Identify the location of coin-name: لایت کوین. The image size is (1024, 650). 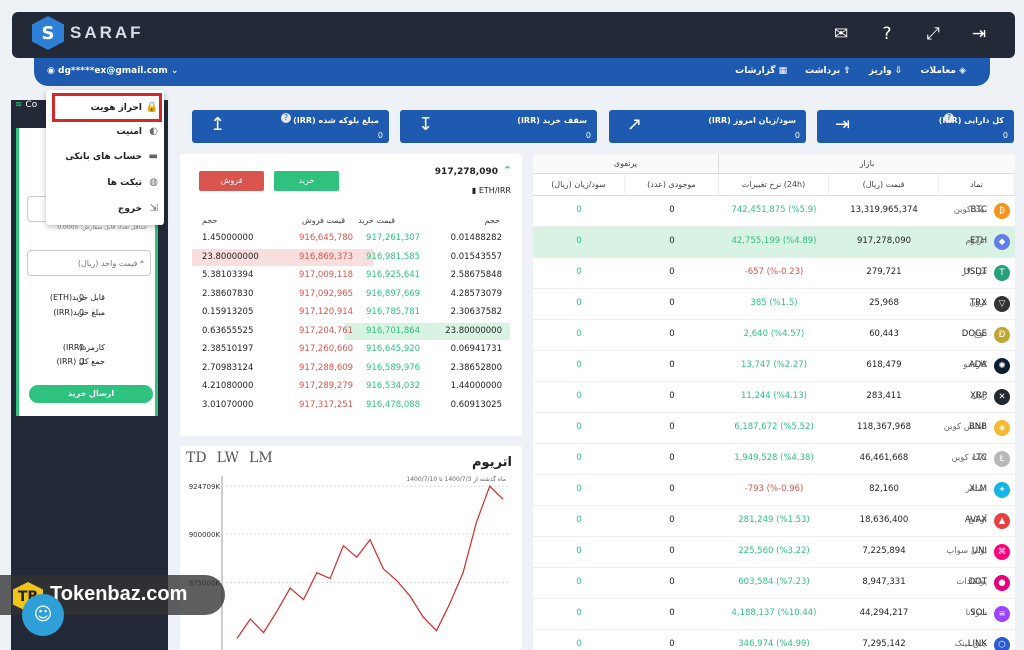
(969, 458).